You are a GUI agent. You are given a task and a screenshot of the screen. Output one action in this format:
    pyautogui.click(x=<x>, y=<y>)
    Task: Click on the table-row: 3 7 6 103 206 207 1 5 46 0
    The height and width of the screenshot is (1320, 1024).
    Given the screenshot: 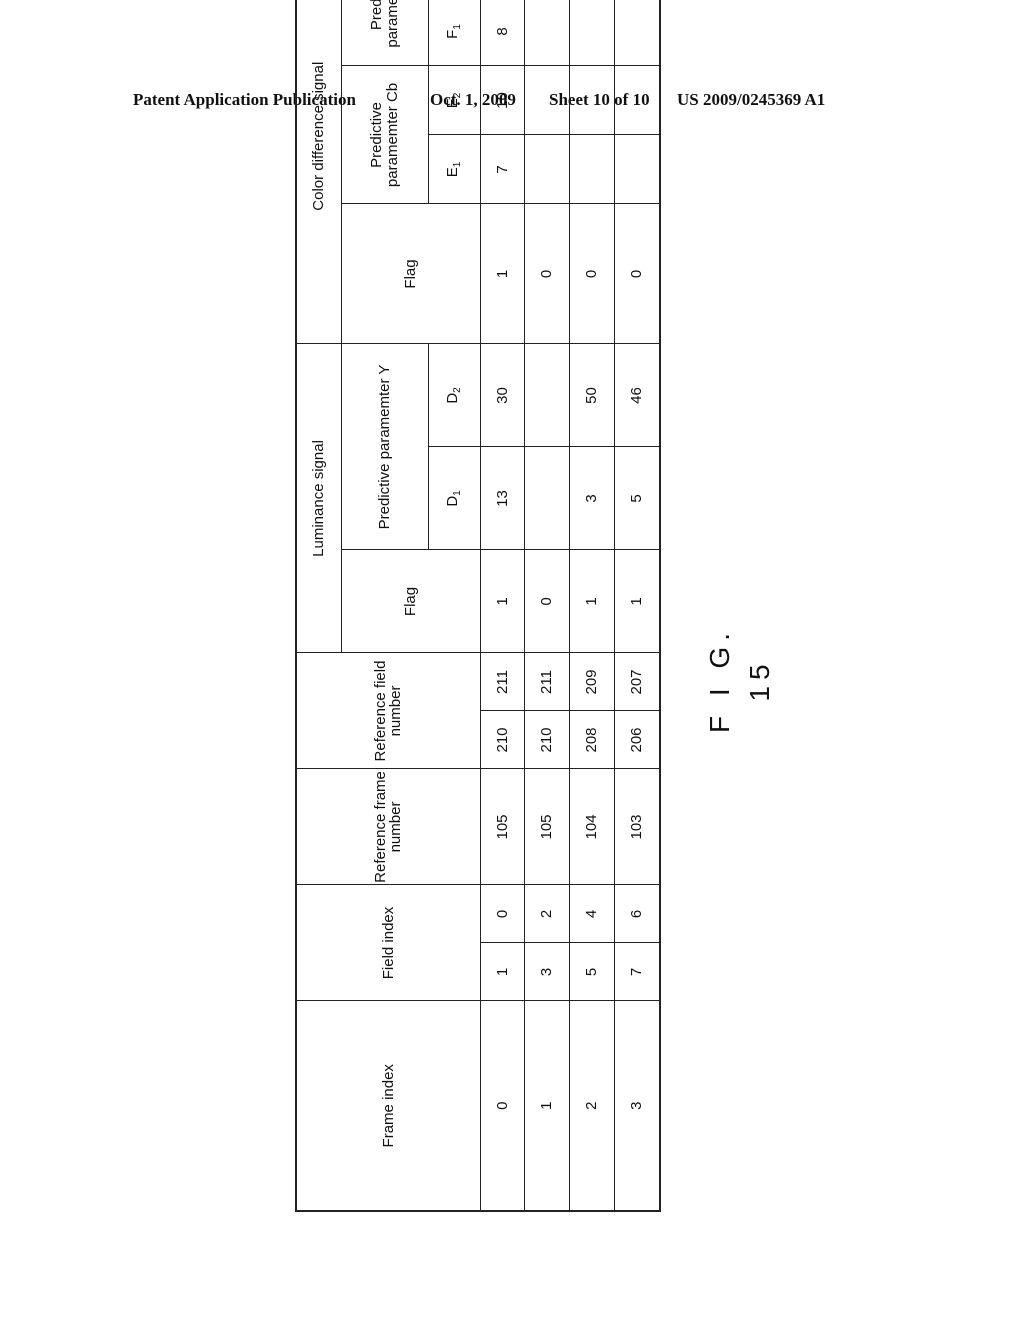 What is the action you would take?
    pyautogui.click(x=637, y=605)
    